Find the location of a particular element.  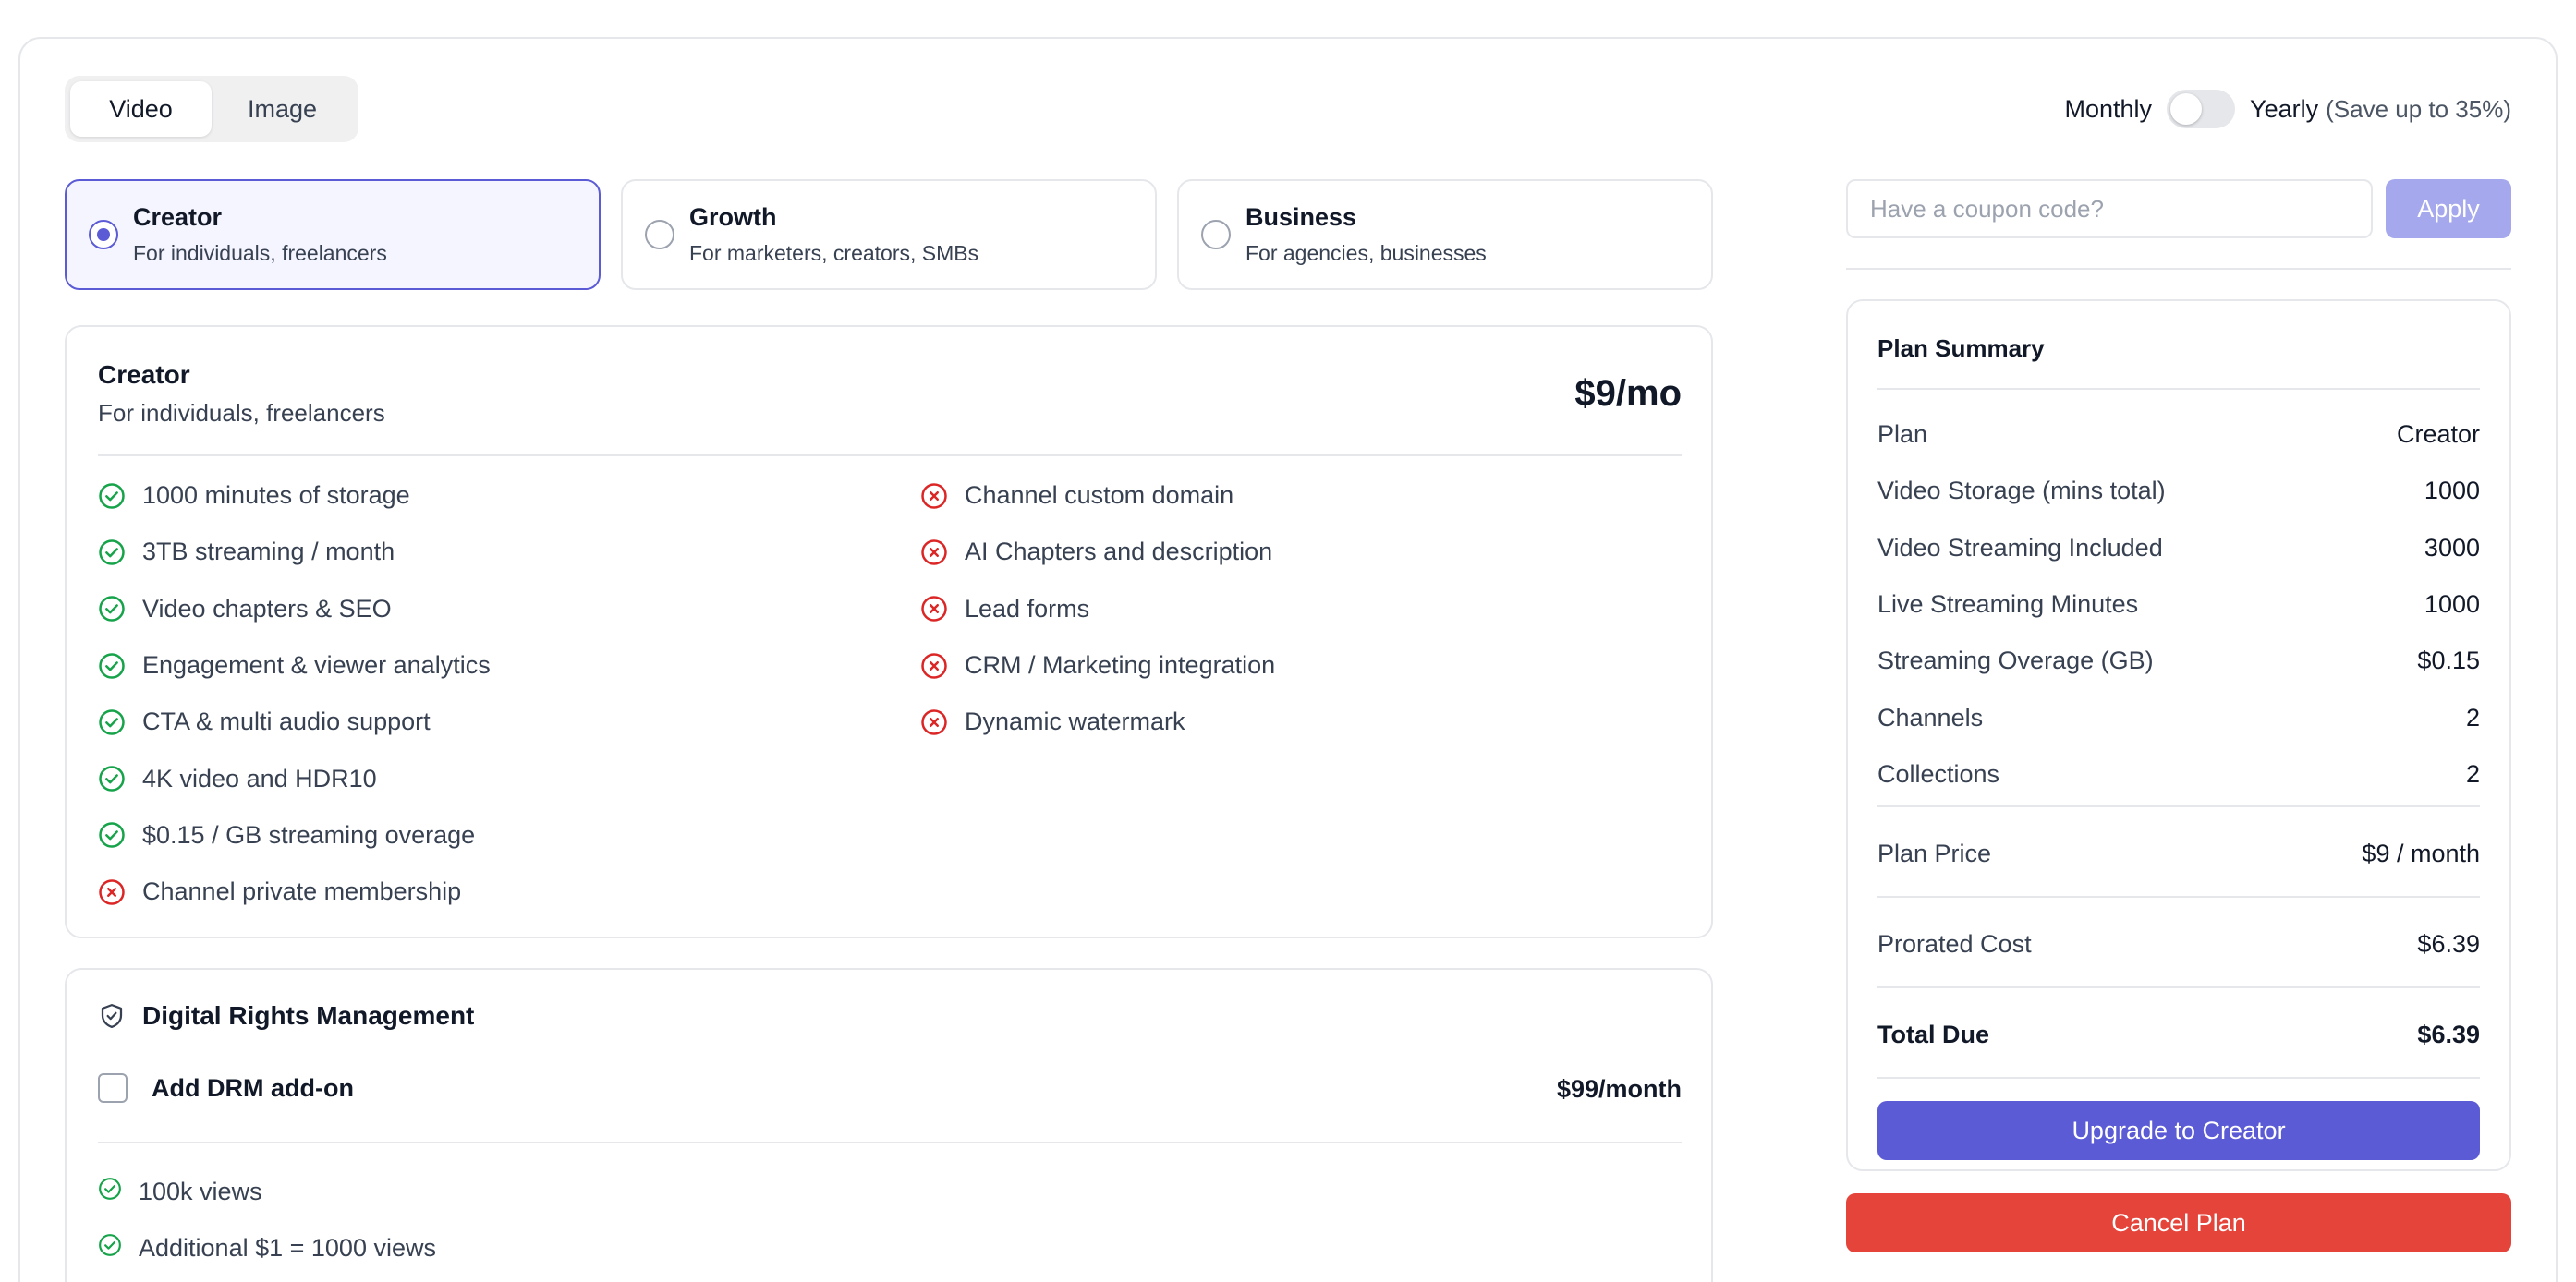

summary-row: Plan Creator is located at coordinates (2178, 434).